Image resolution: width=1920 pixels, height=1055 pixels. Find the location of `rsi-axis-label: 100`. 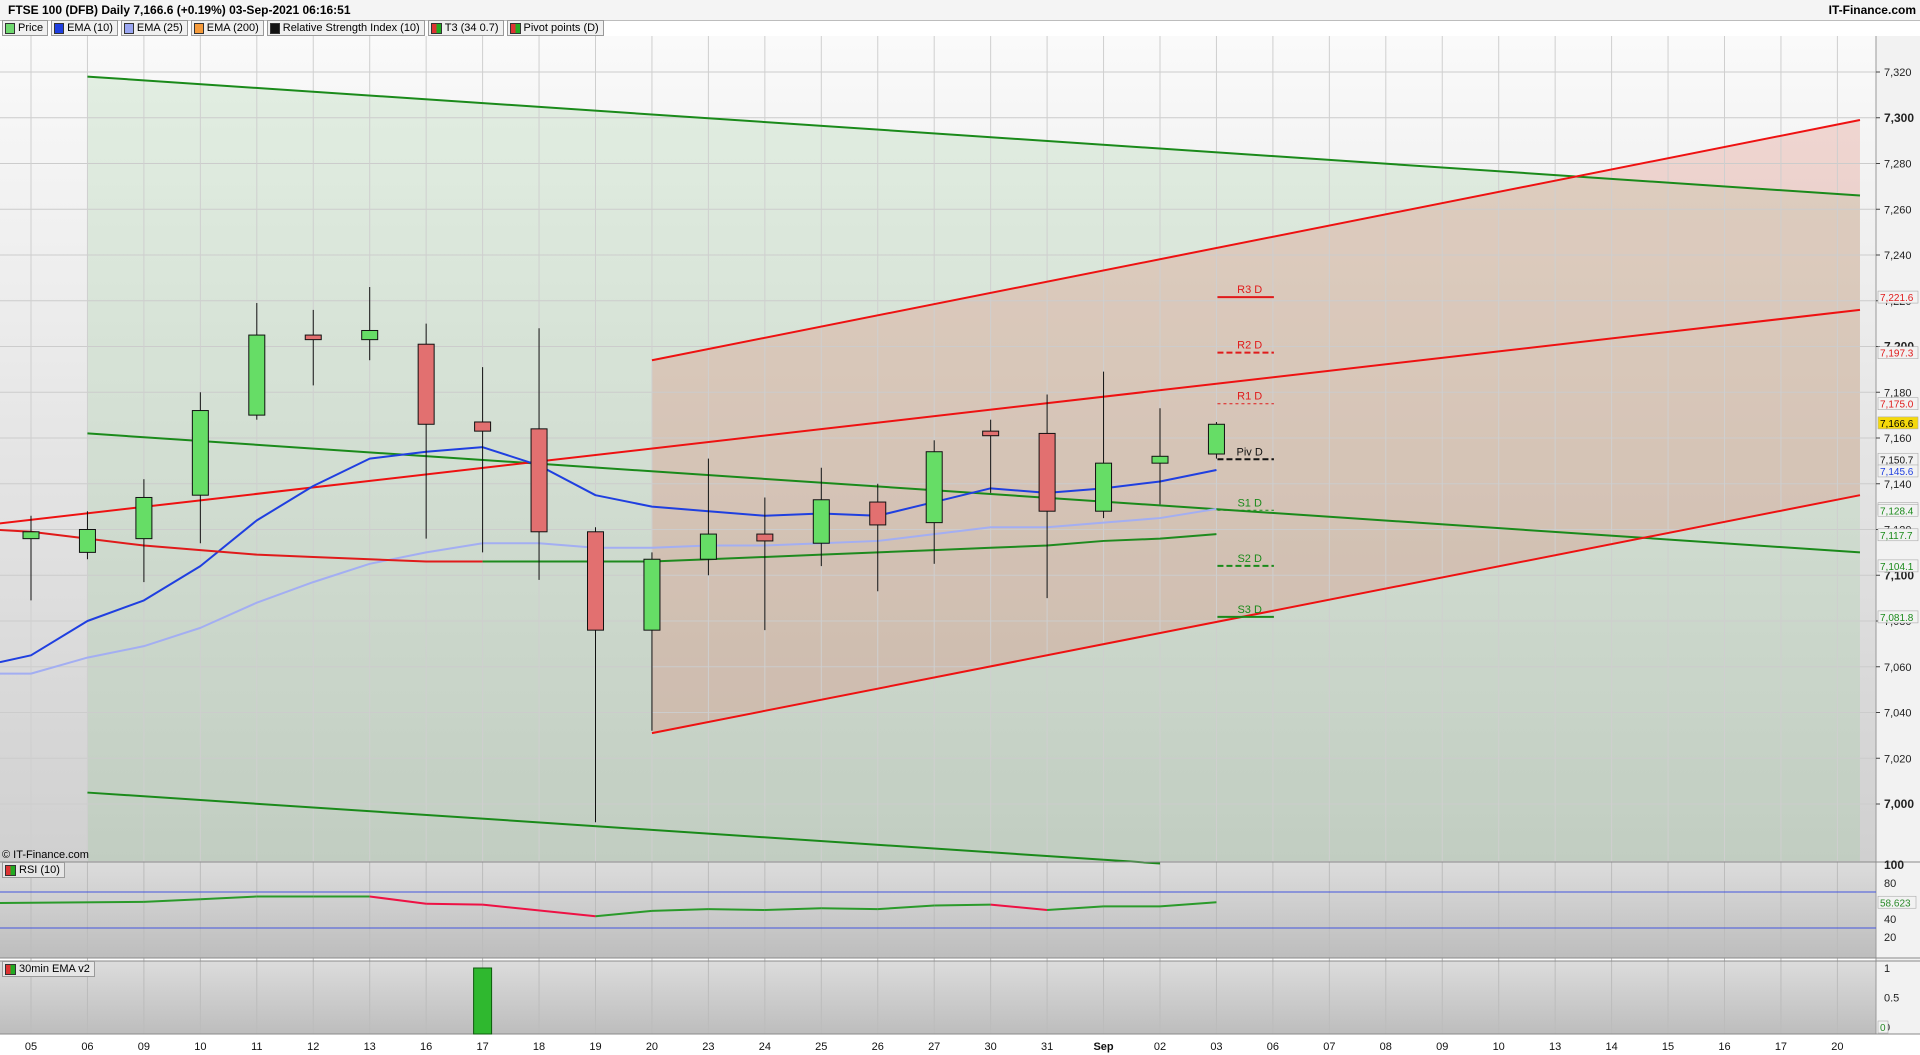

rsi-axis-label: 100 is located at coordinates (1894, 865).